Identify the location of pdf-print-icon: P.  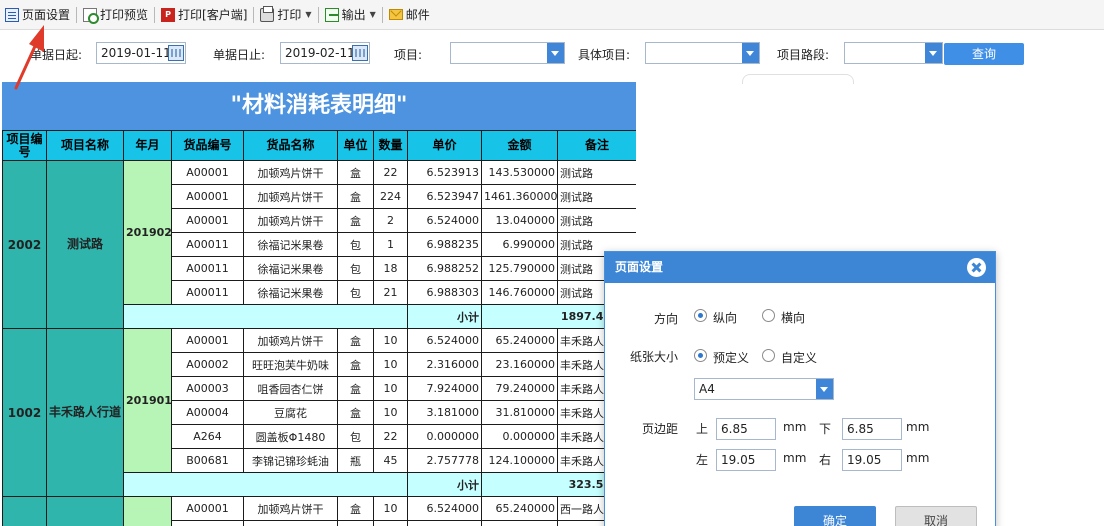
(168, 14).